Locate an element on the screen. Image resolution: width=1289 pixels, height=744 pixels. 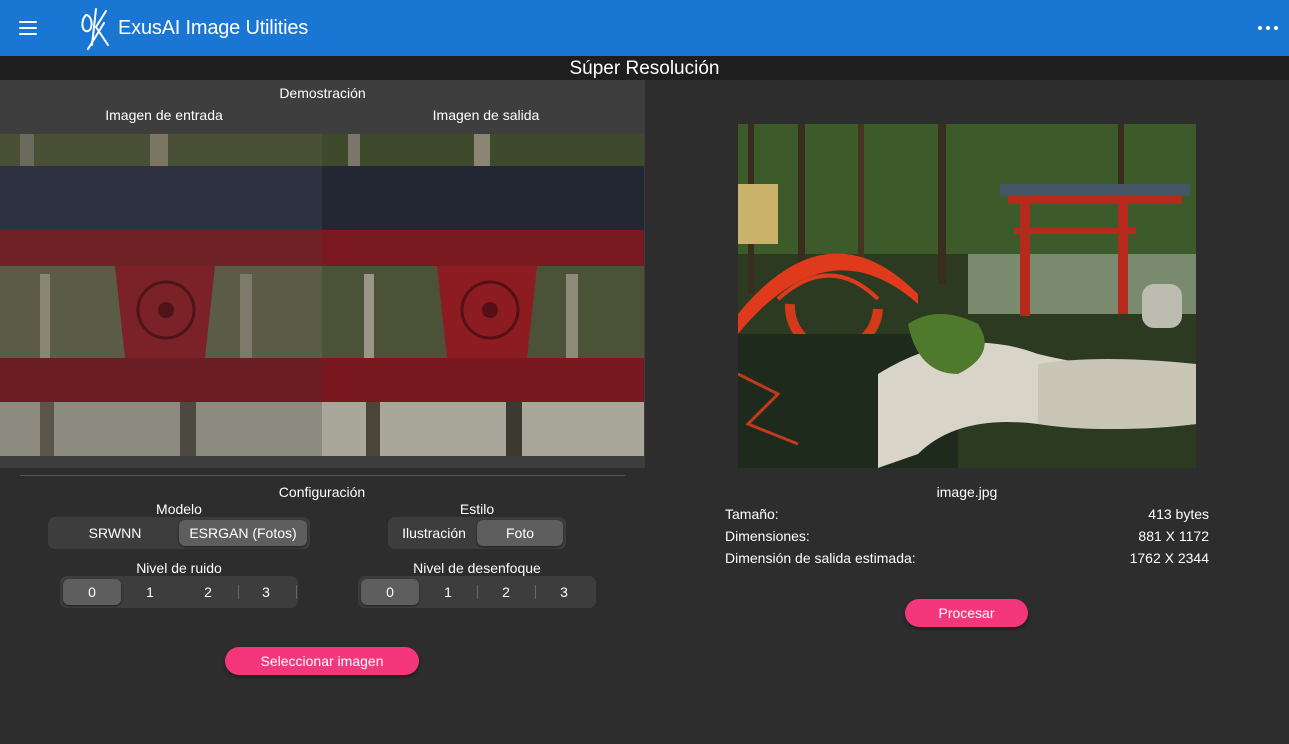
menu-icon is located at coordinates (28, 28).